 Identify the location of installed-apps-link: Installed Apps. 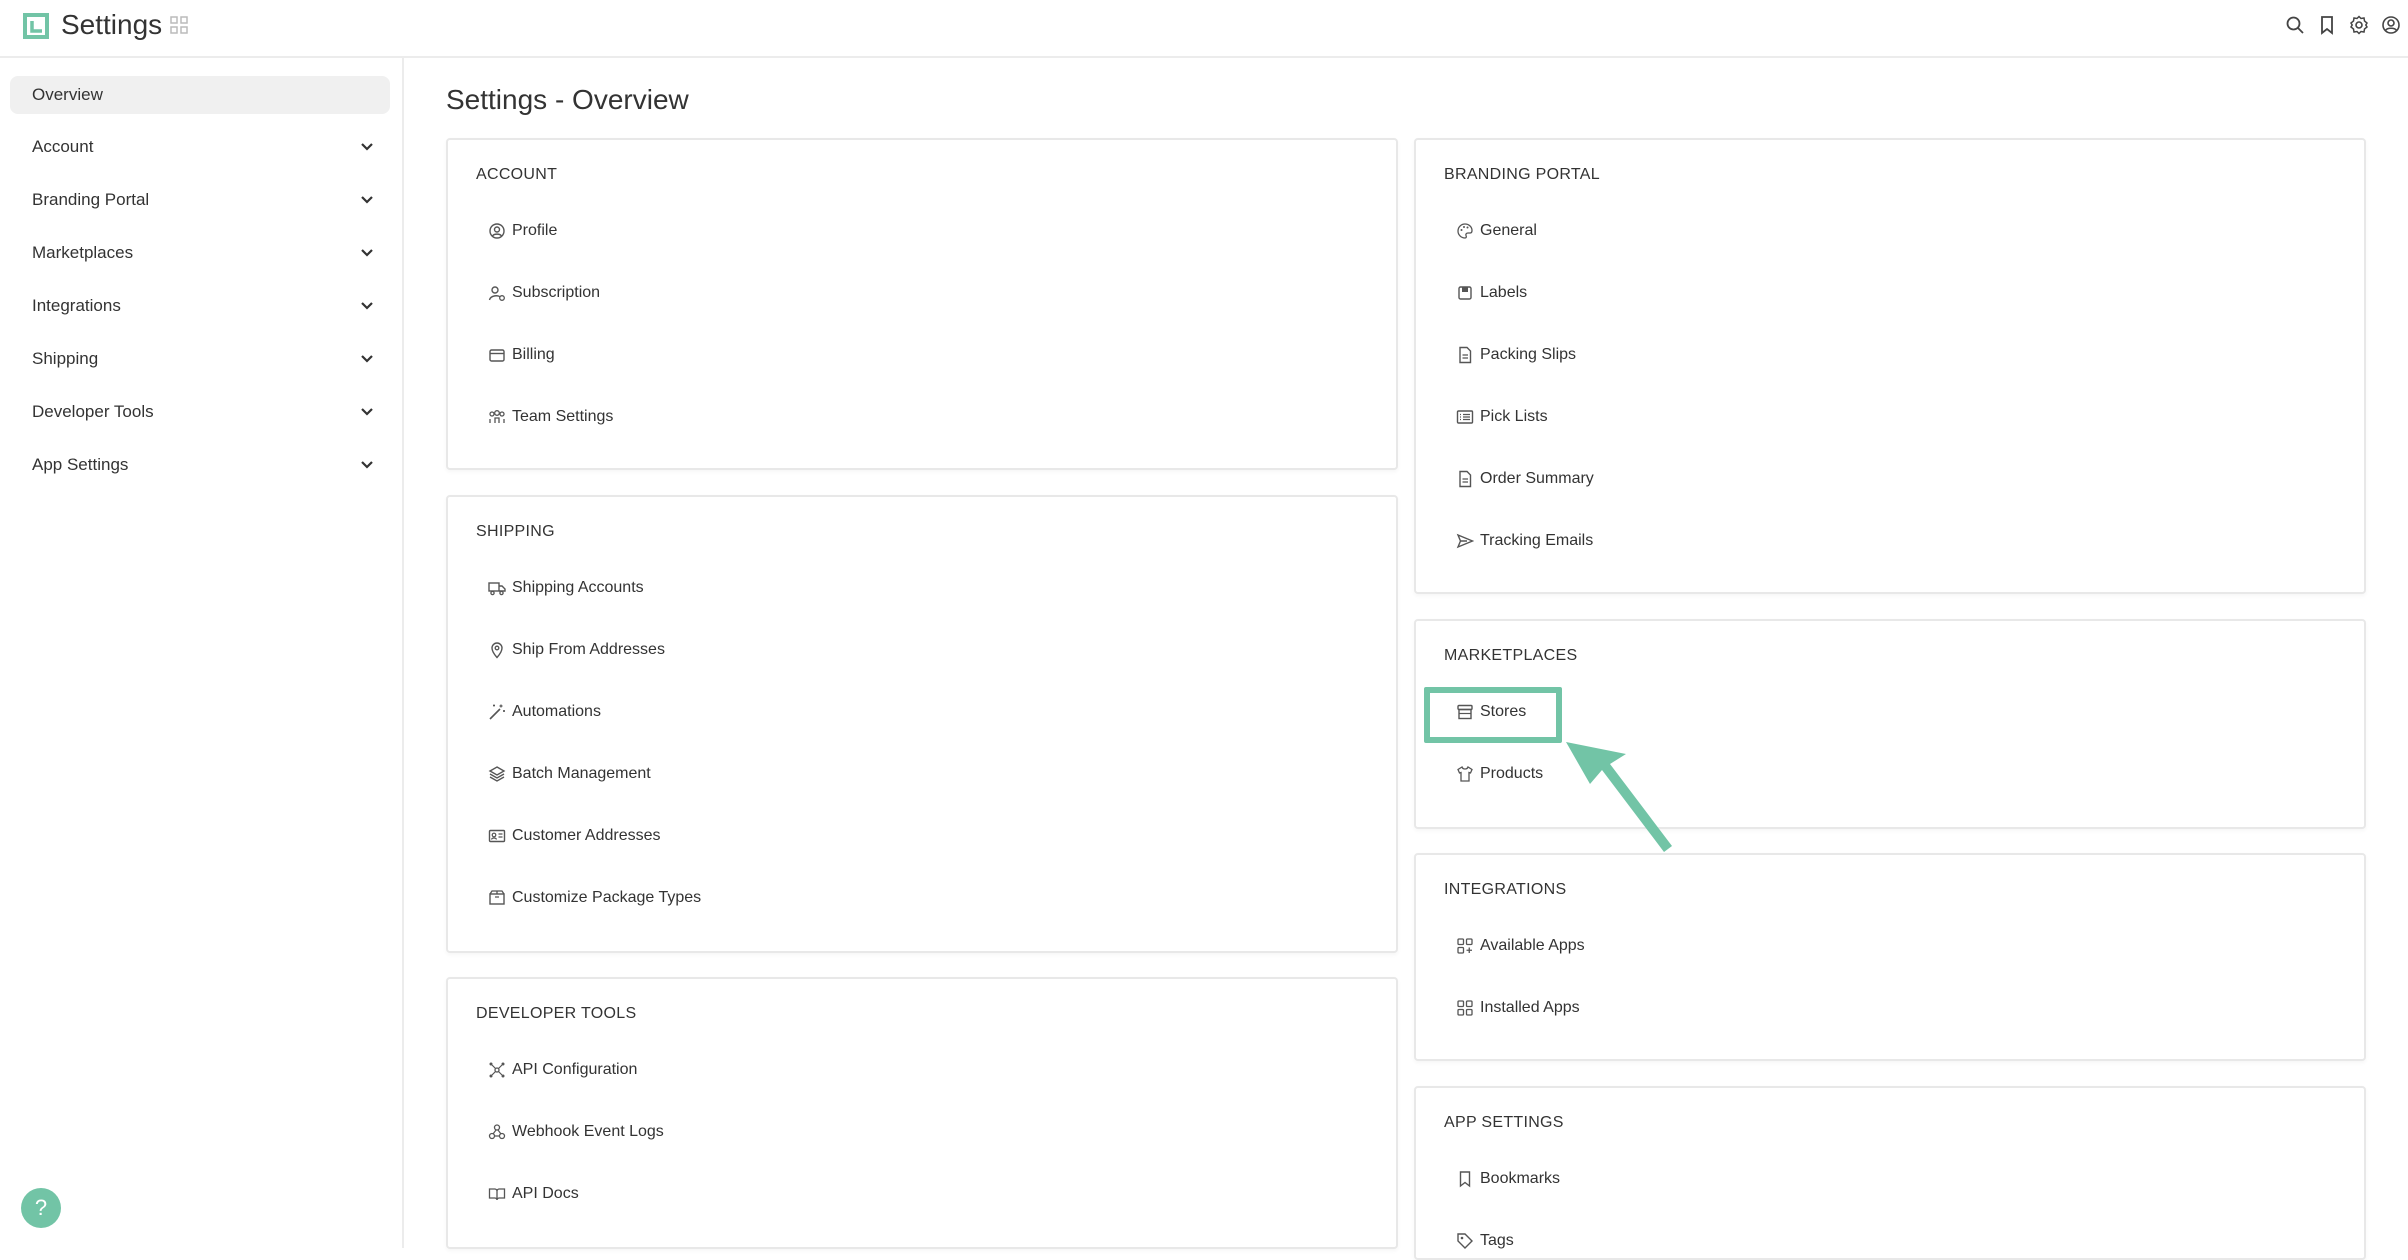
(1518, 1008).